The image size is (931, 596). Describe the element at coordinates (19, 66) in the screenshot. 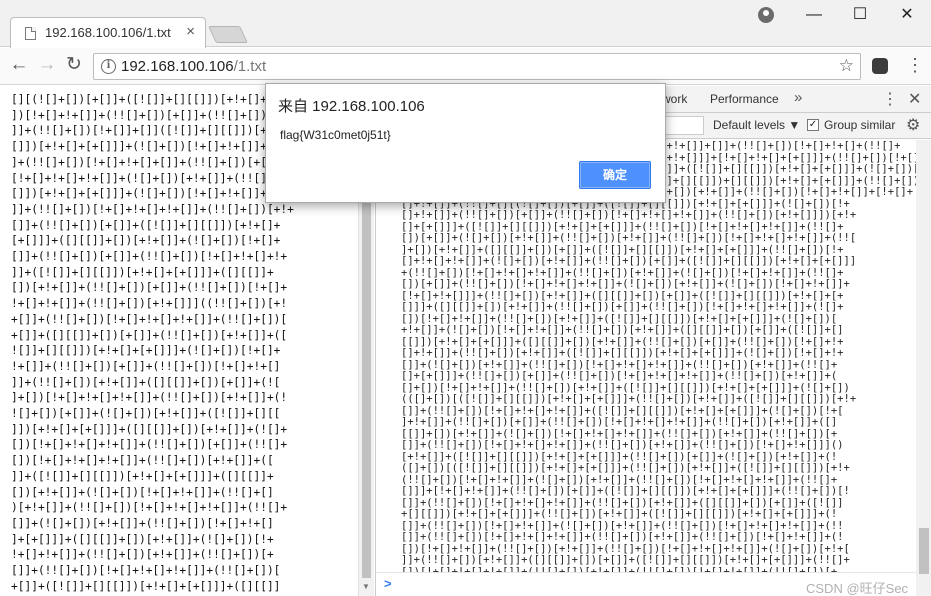

I see `back-arrow-icon: ←` at that location.